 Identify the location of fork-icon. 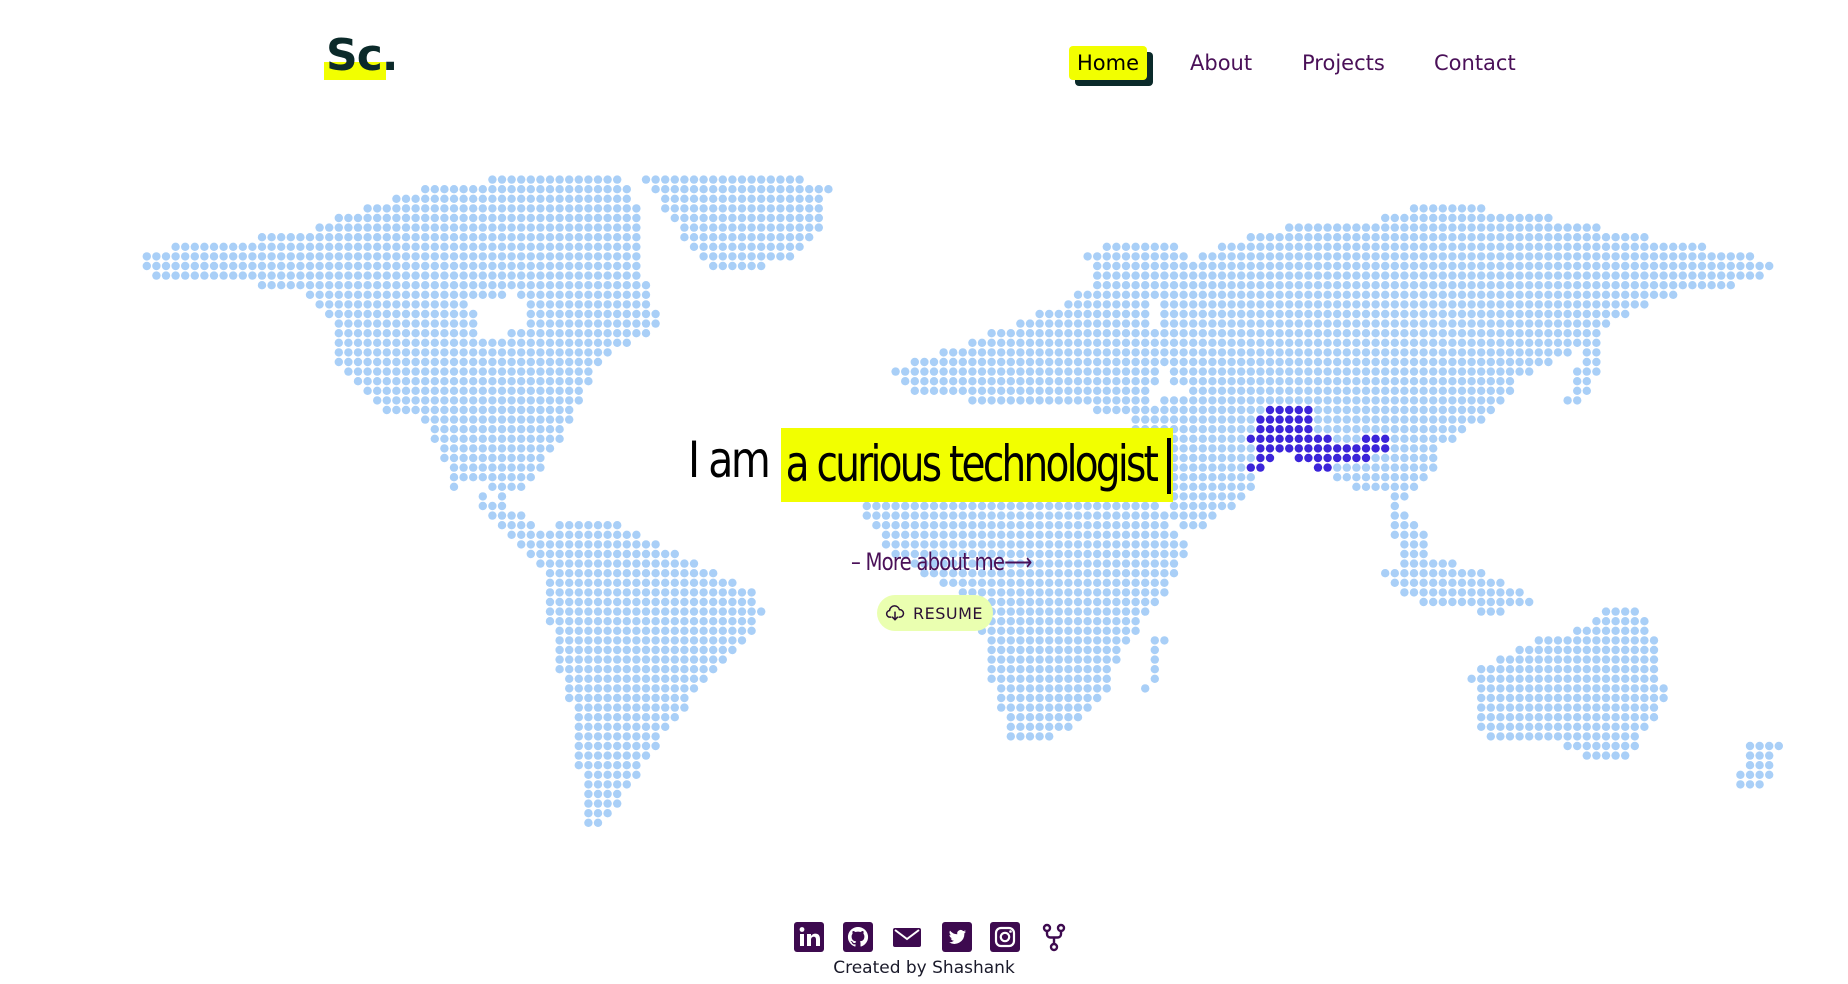
(1054, 937).